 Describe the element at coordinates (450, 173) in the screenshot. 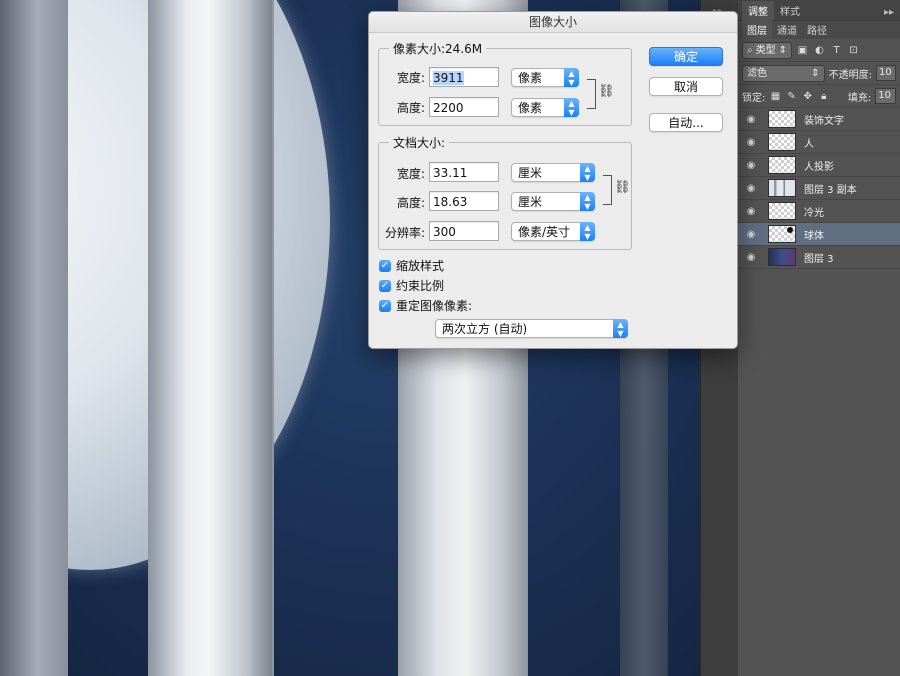

I see `doc-width-value: 33.11` at that location.